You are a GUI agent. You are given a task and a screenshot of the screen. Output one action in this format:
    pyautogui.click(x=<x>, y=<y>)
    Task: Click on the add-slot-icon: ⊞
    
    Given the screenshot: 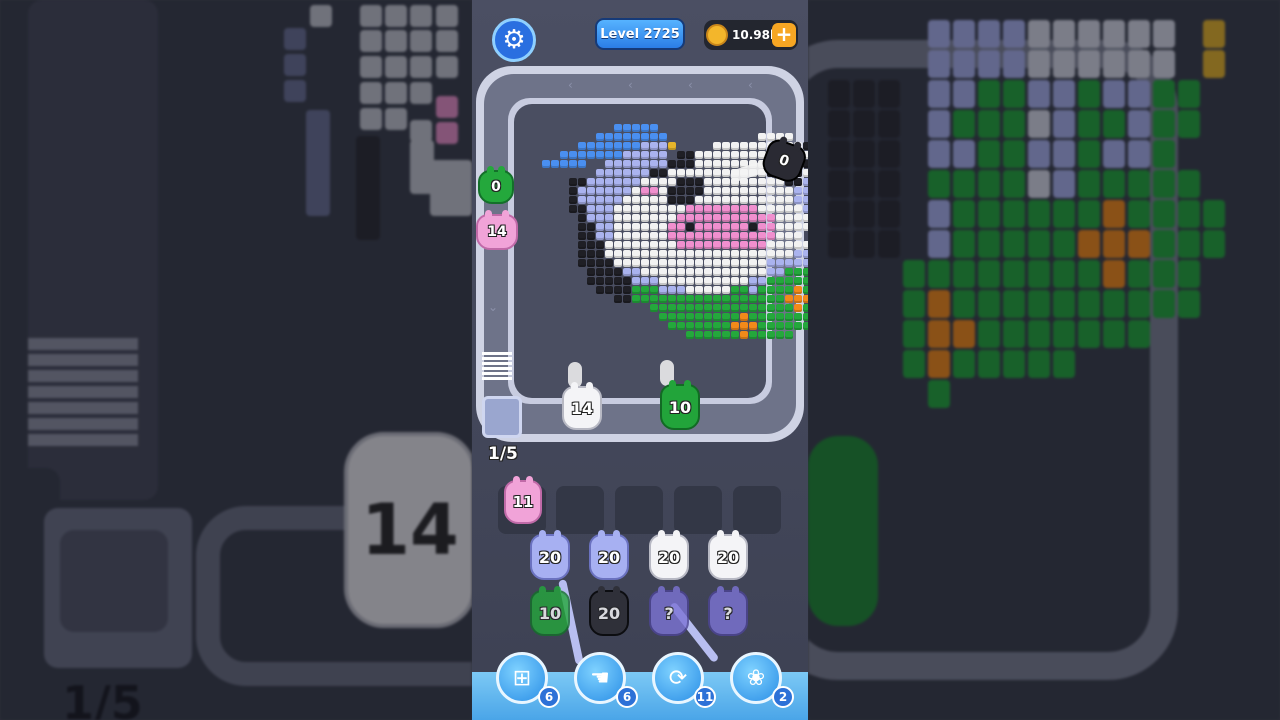 What is the action you would take?
    pyautogui.click(x=522, y=678)
    